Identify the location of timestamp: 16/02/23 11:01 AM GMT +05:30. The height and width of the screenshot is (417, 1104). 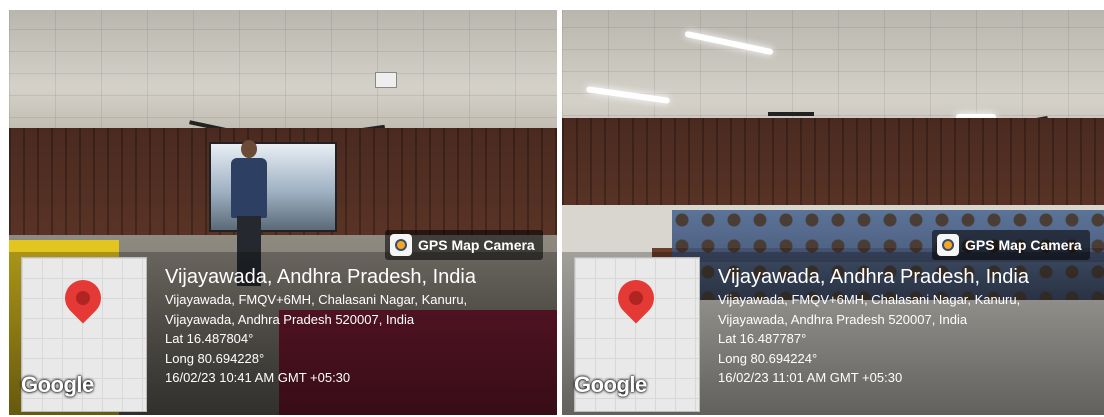
(810, 377).